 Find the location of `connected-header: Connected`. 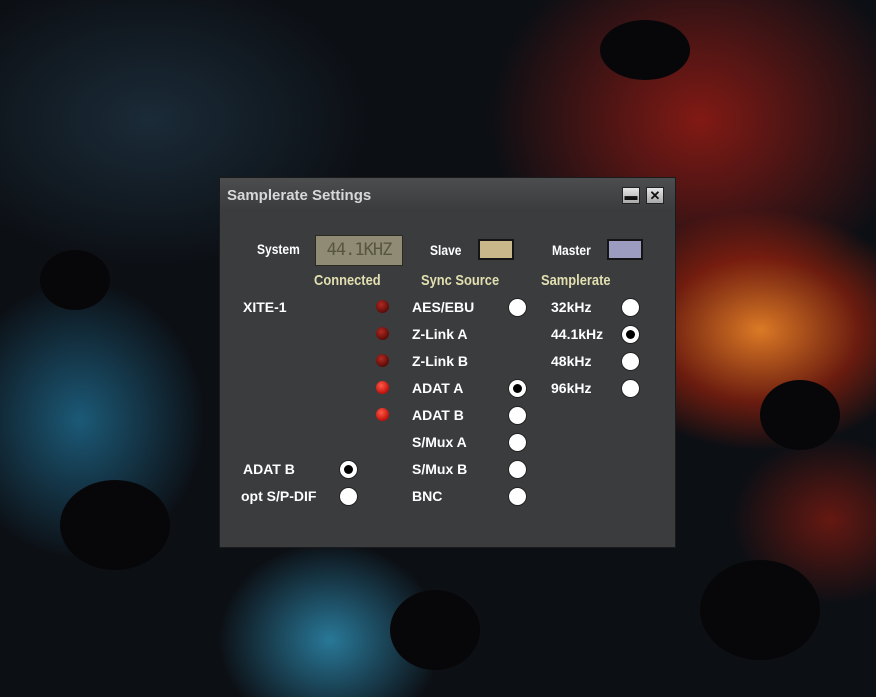

connected-header: Connected is located at coordinates (347, 280).